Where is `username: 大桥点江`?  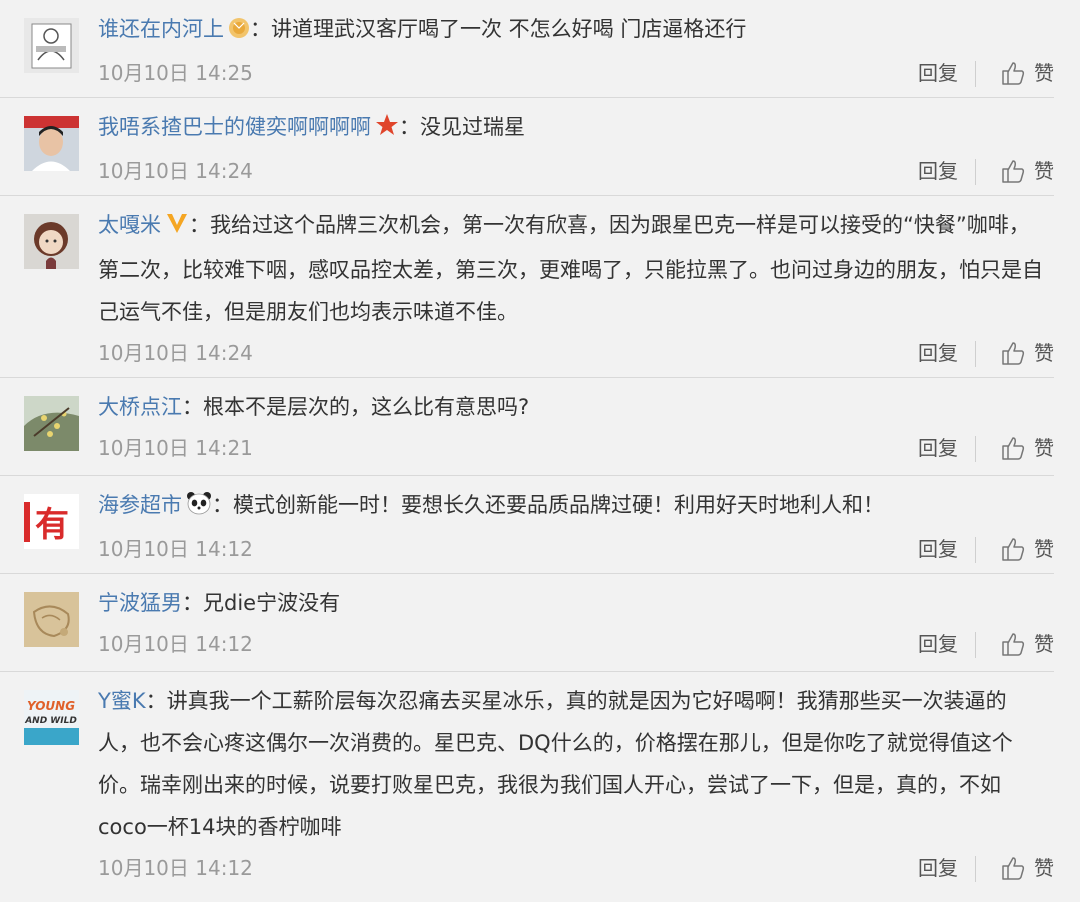 username: 大桥点江 is located at coordinates (140, 407).